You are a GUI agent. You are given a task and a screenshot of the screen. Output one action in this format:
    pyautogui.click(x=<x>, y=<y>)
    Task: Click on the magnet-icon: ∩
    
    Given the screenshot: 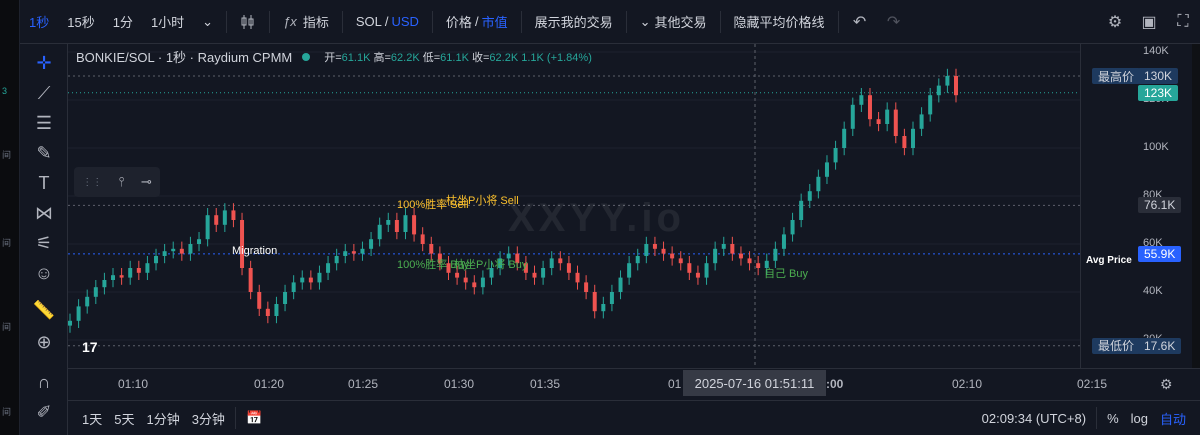 What is the action you would take?
    pyautogui.click(x=44, y=381)
    